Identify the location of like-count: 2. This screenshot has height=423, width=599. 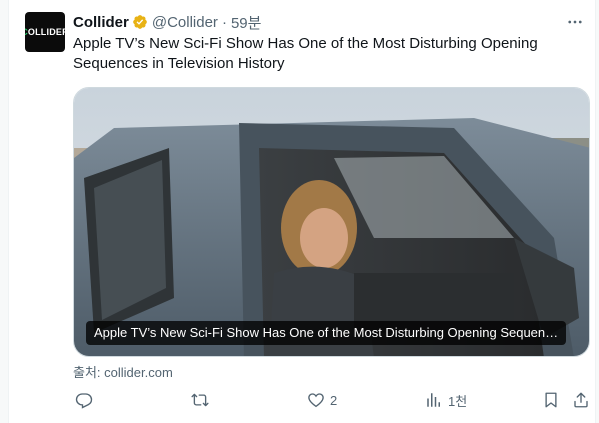
(334, 400).